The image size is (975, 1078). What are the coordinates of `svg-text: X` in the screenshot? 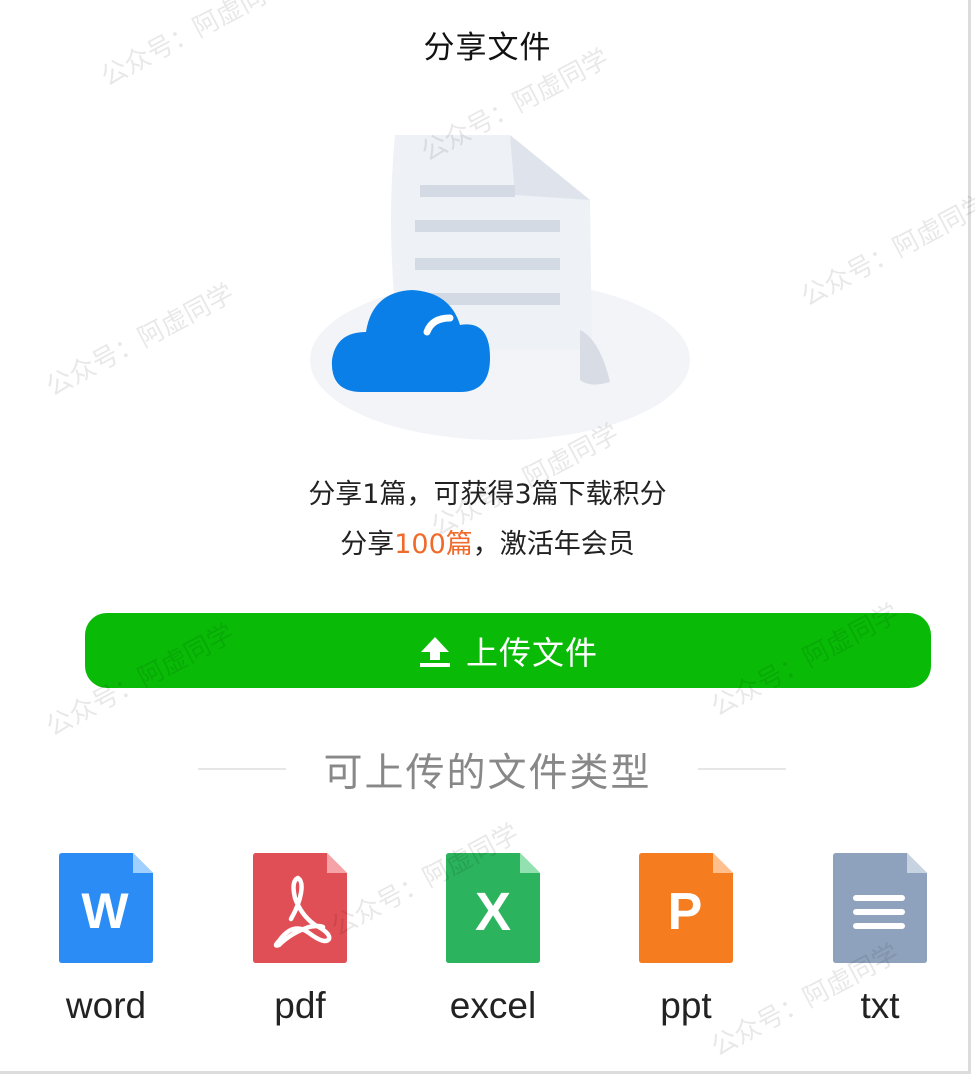 It's located at (493, 912).